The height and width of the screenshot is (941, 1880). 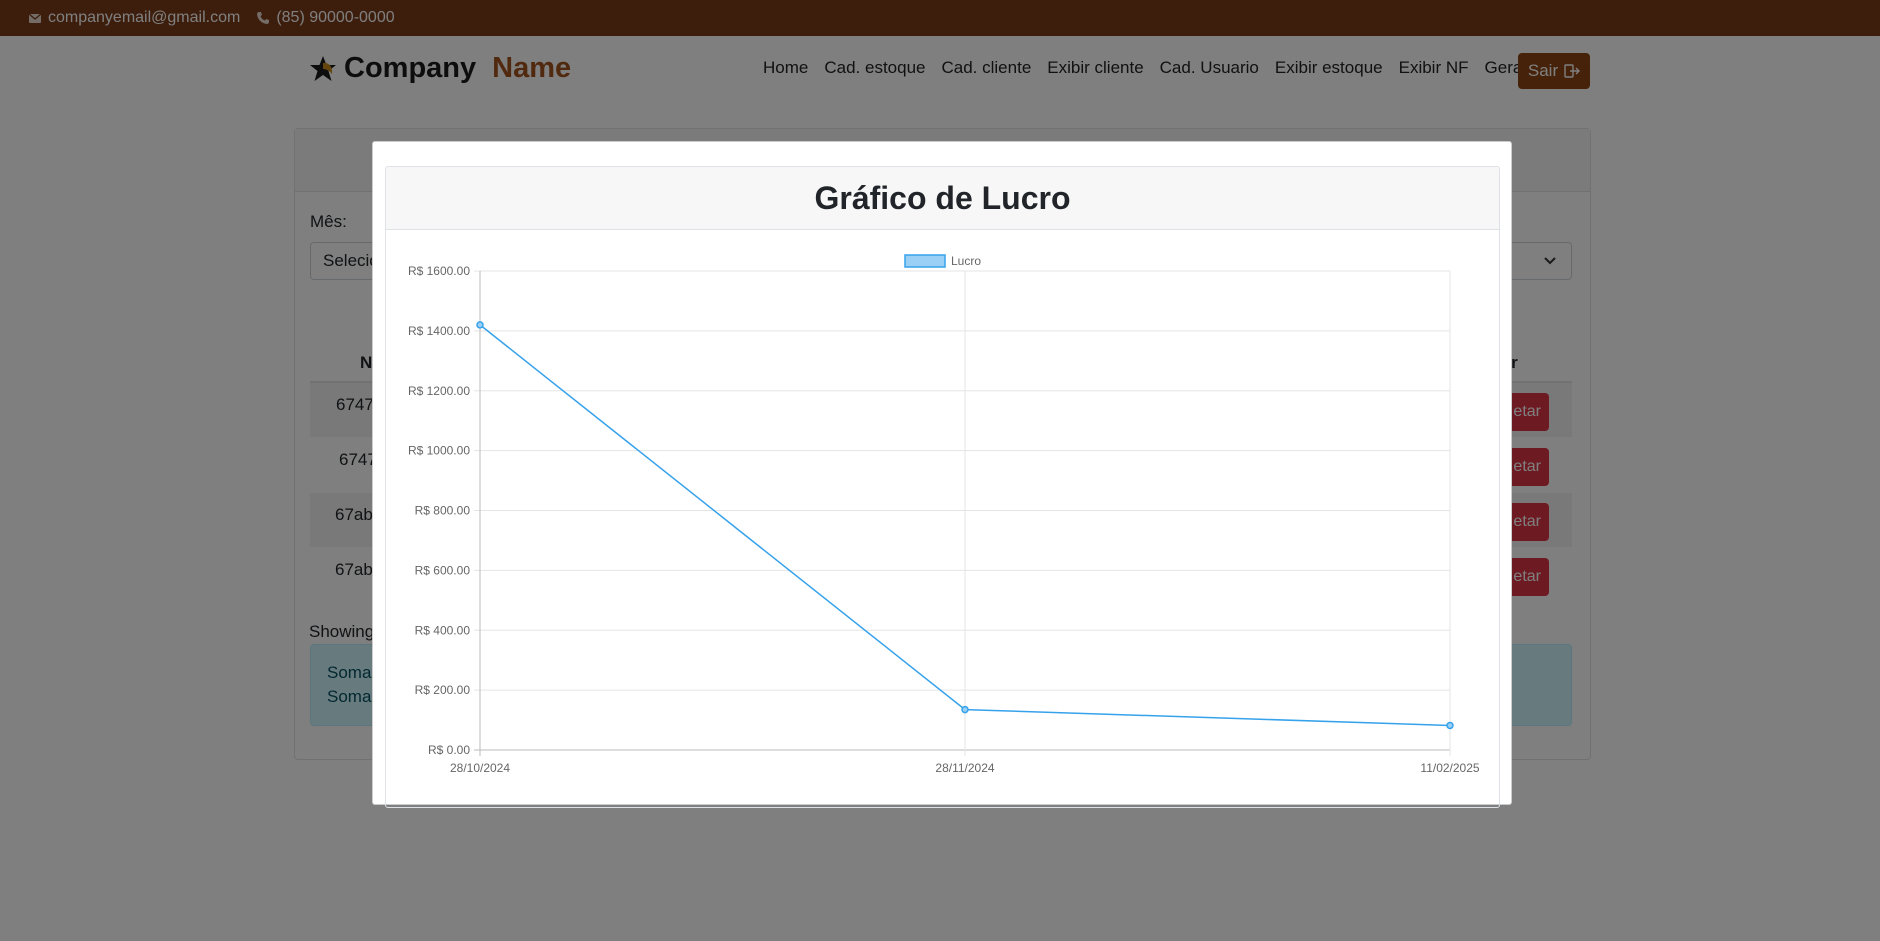 I want to click on chart-card-header: Gráfico de Lucro, so click(x=942, y=198).